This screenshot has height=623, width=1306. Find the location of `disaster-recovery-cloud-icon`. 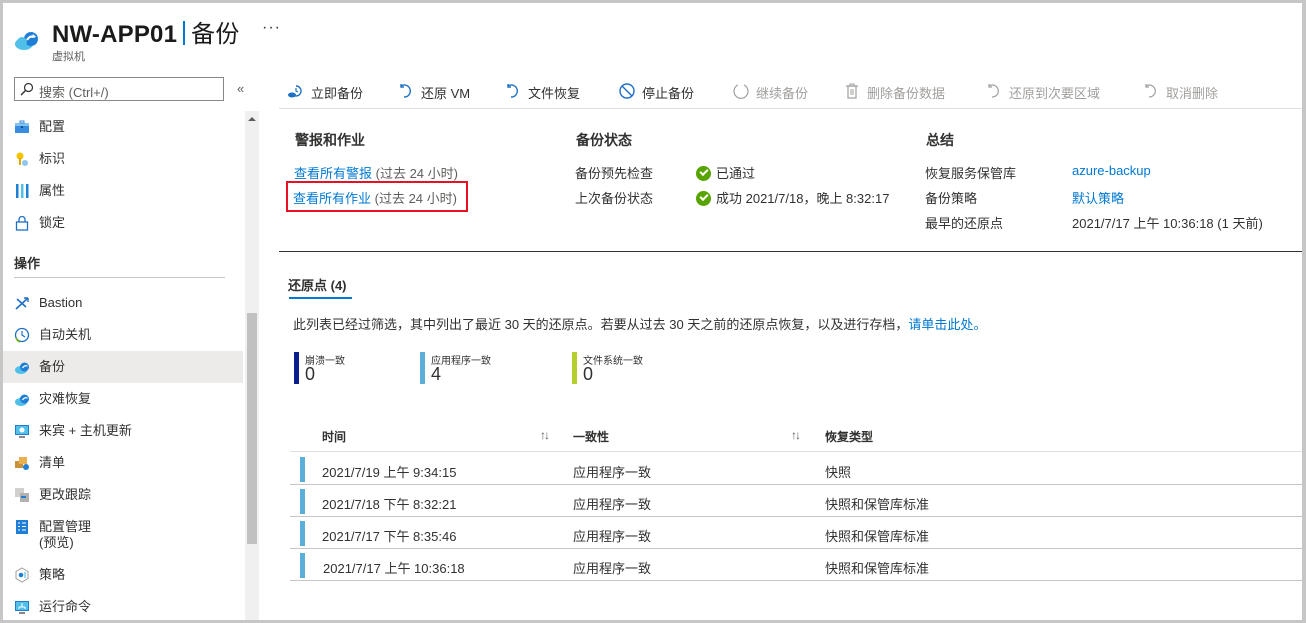

disaster-recovery-cloud-icon is located at coordinates (22, 400).